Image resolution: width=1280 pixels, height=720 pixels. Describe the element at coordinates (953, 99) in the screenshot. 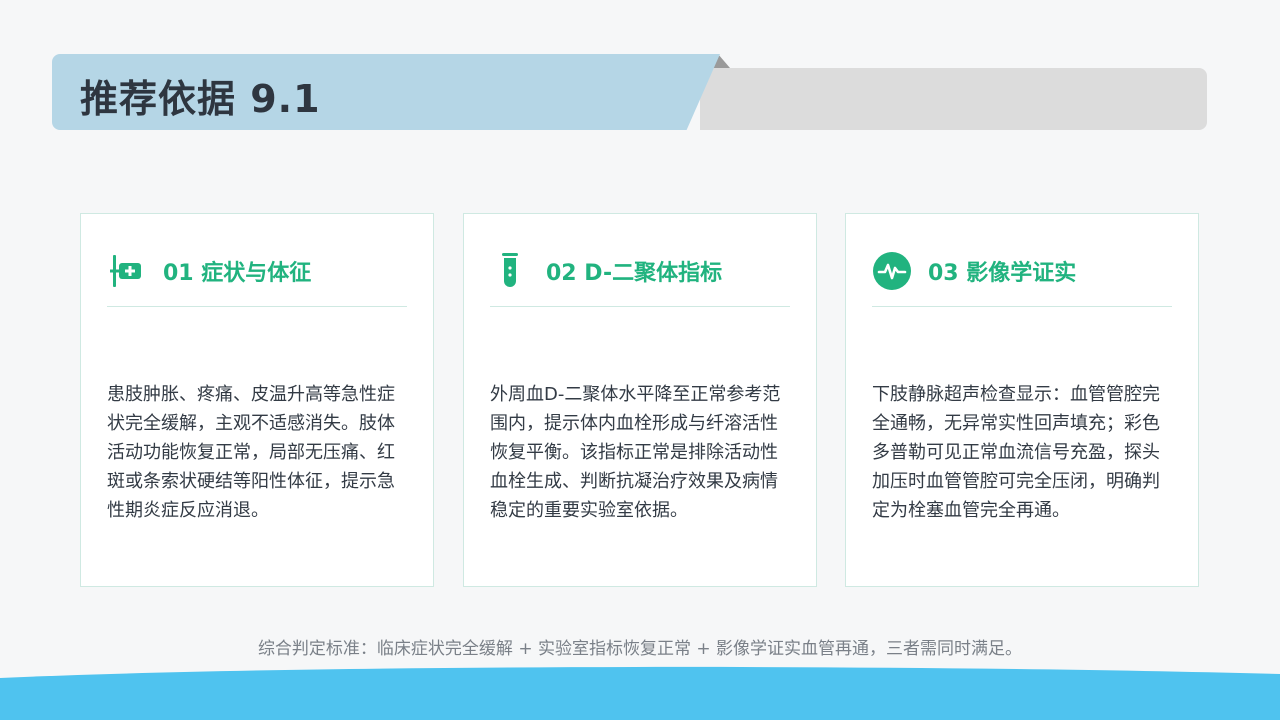

I see `title-band-gray` at that location.